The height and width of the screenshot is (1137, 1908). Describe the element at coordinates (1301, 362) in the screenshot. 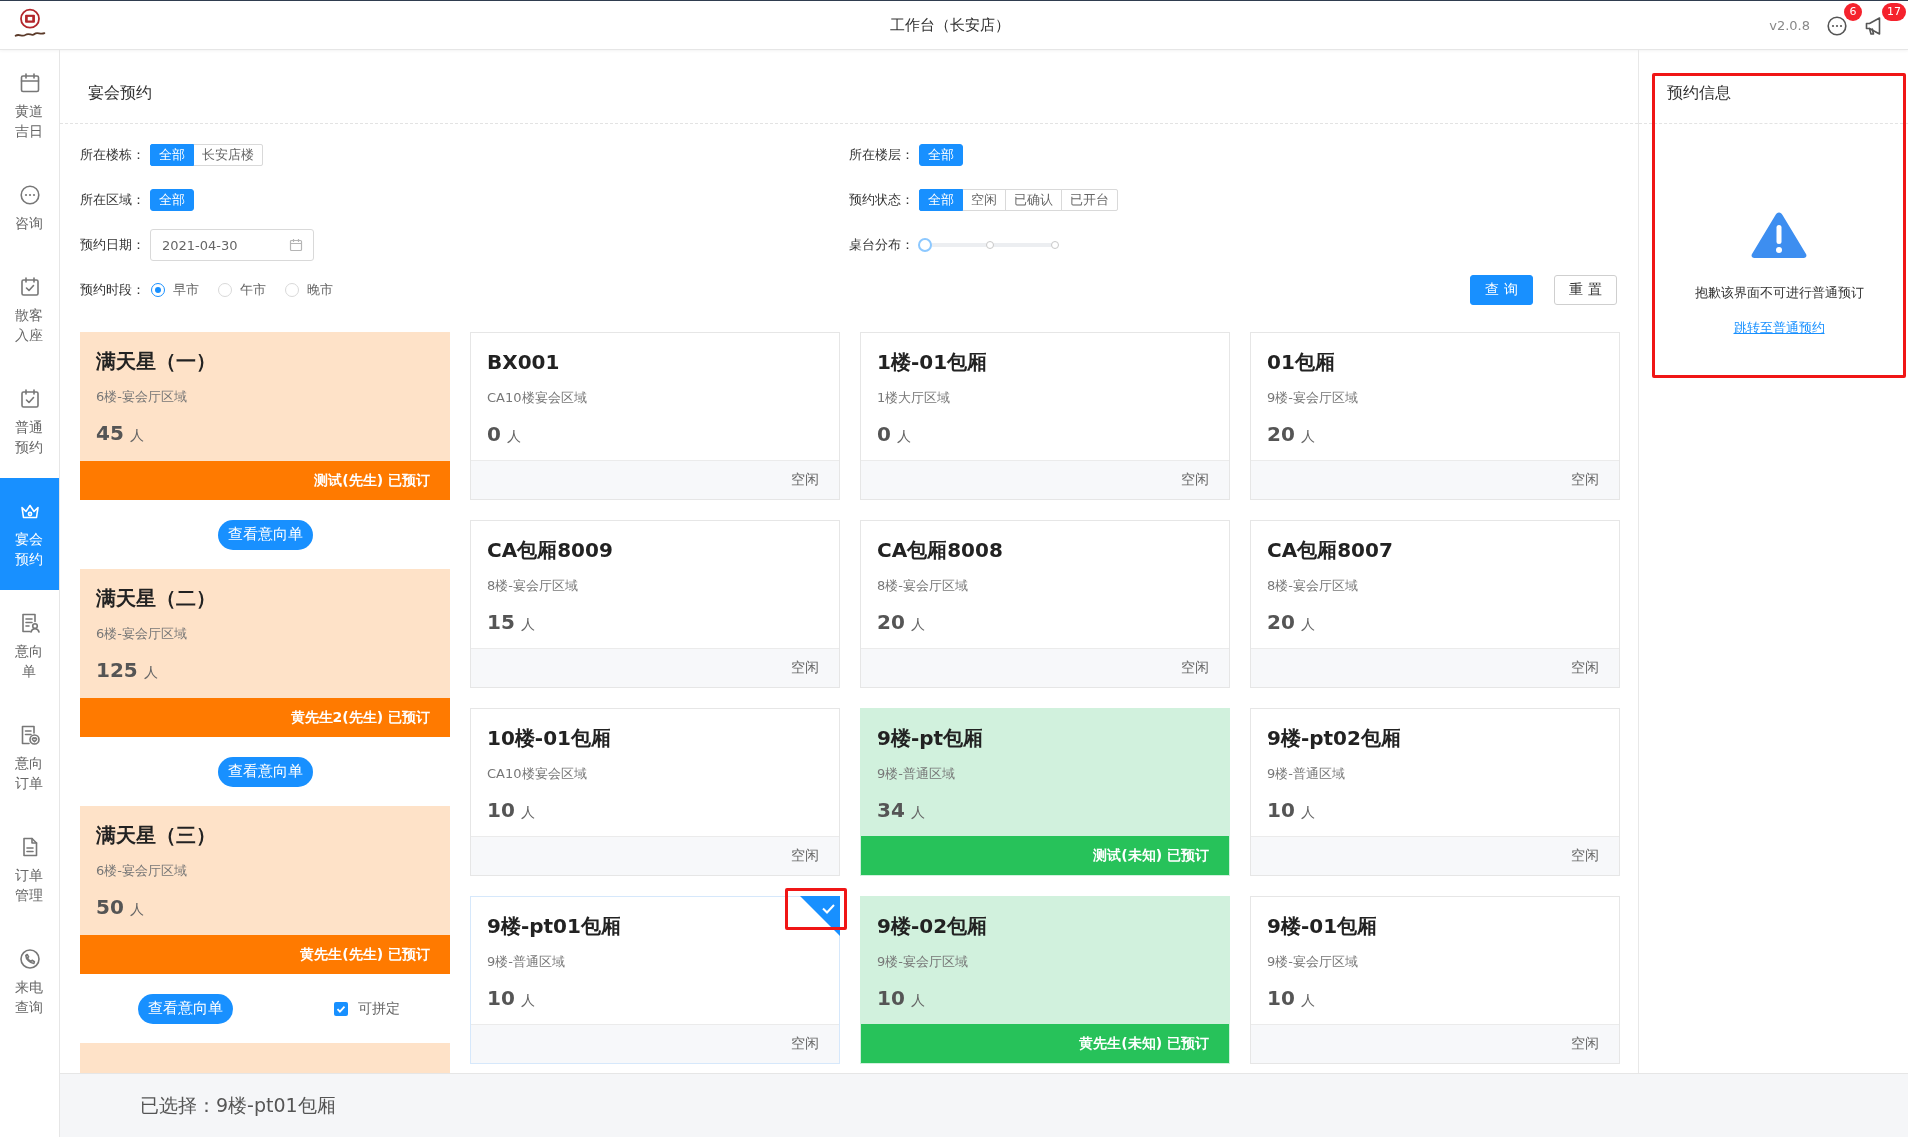

I see `room-name: 01包厢` at that location.